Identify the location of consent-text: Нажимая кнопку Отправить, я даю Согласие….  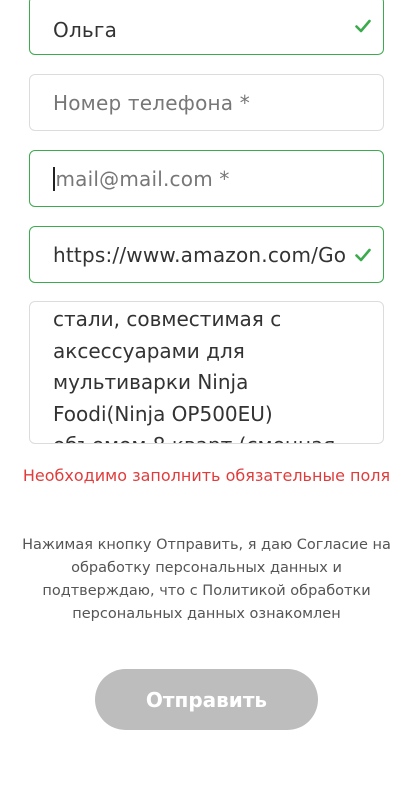
(206, 579).